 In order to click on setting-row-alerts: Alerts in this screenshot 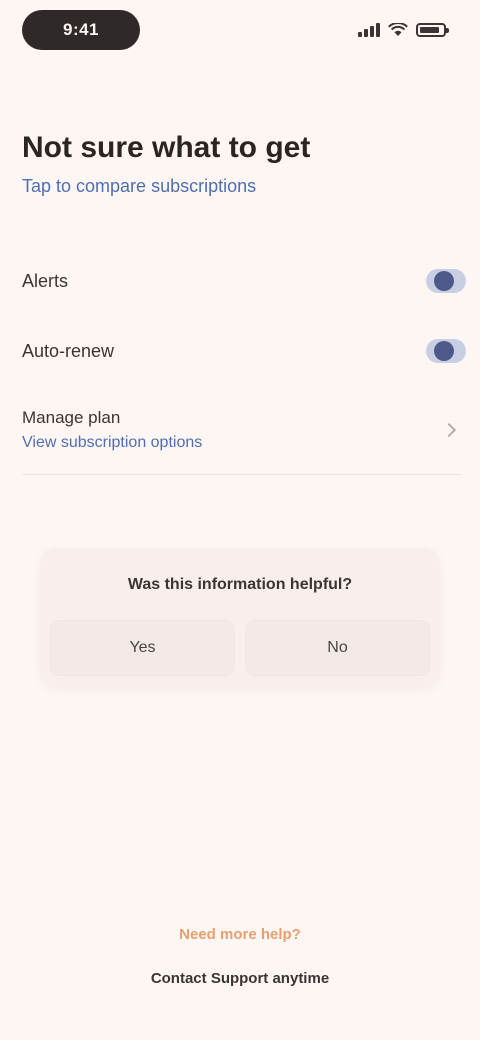, I will do `click(244, 281)`.